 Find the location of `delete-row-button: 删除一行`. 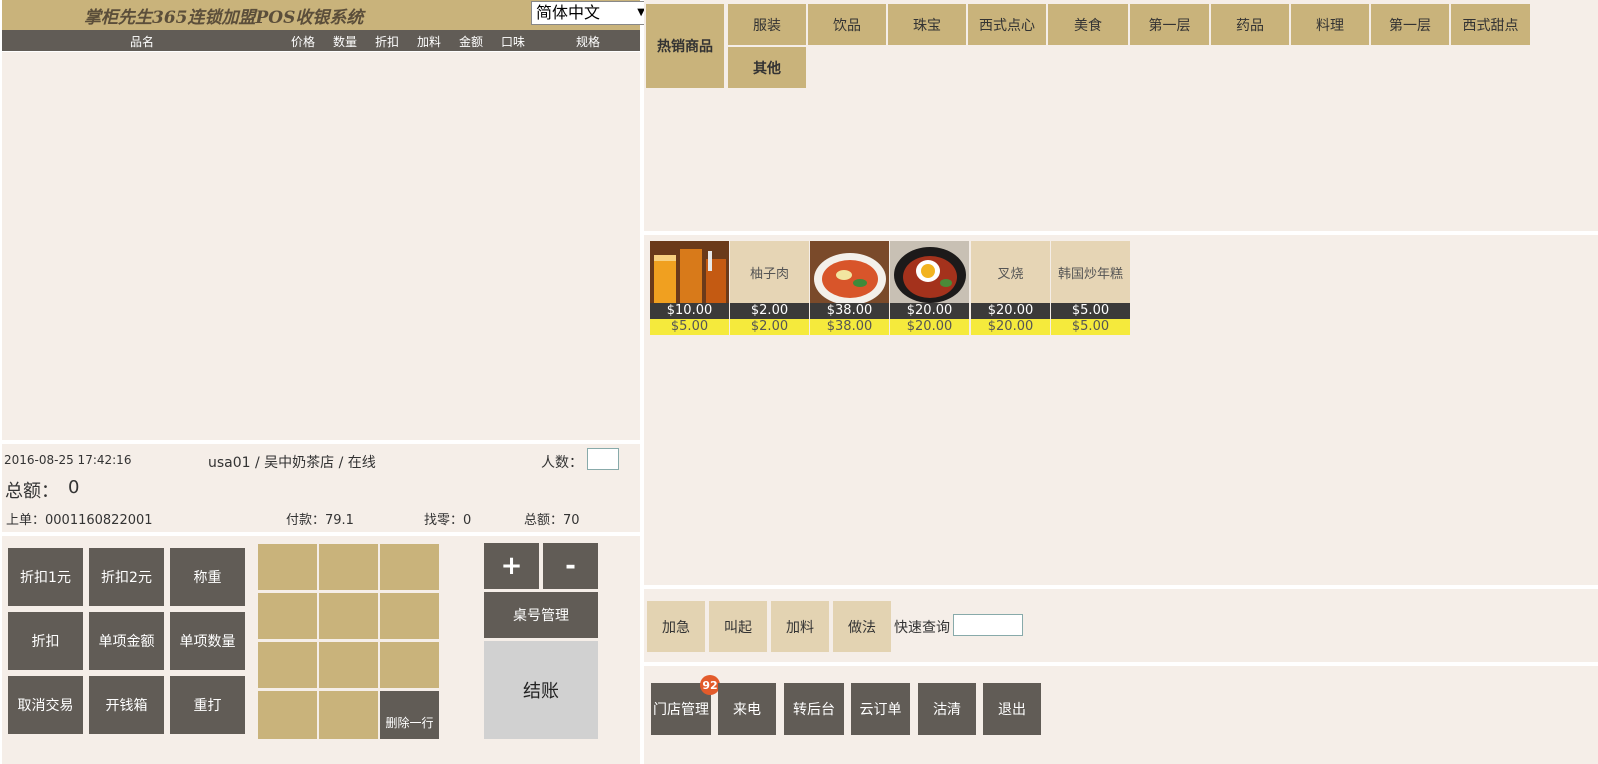

delete-row-button: 删除一行 is located at coordinates (409, 715).